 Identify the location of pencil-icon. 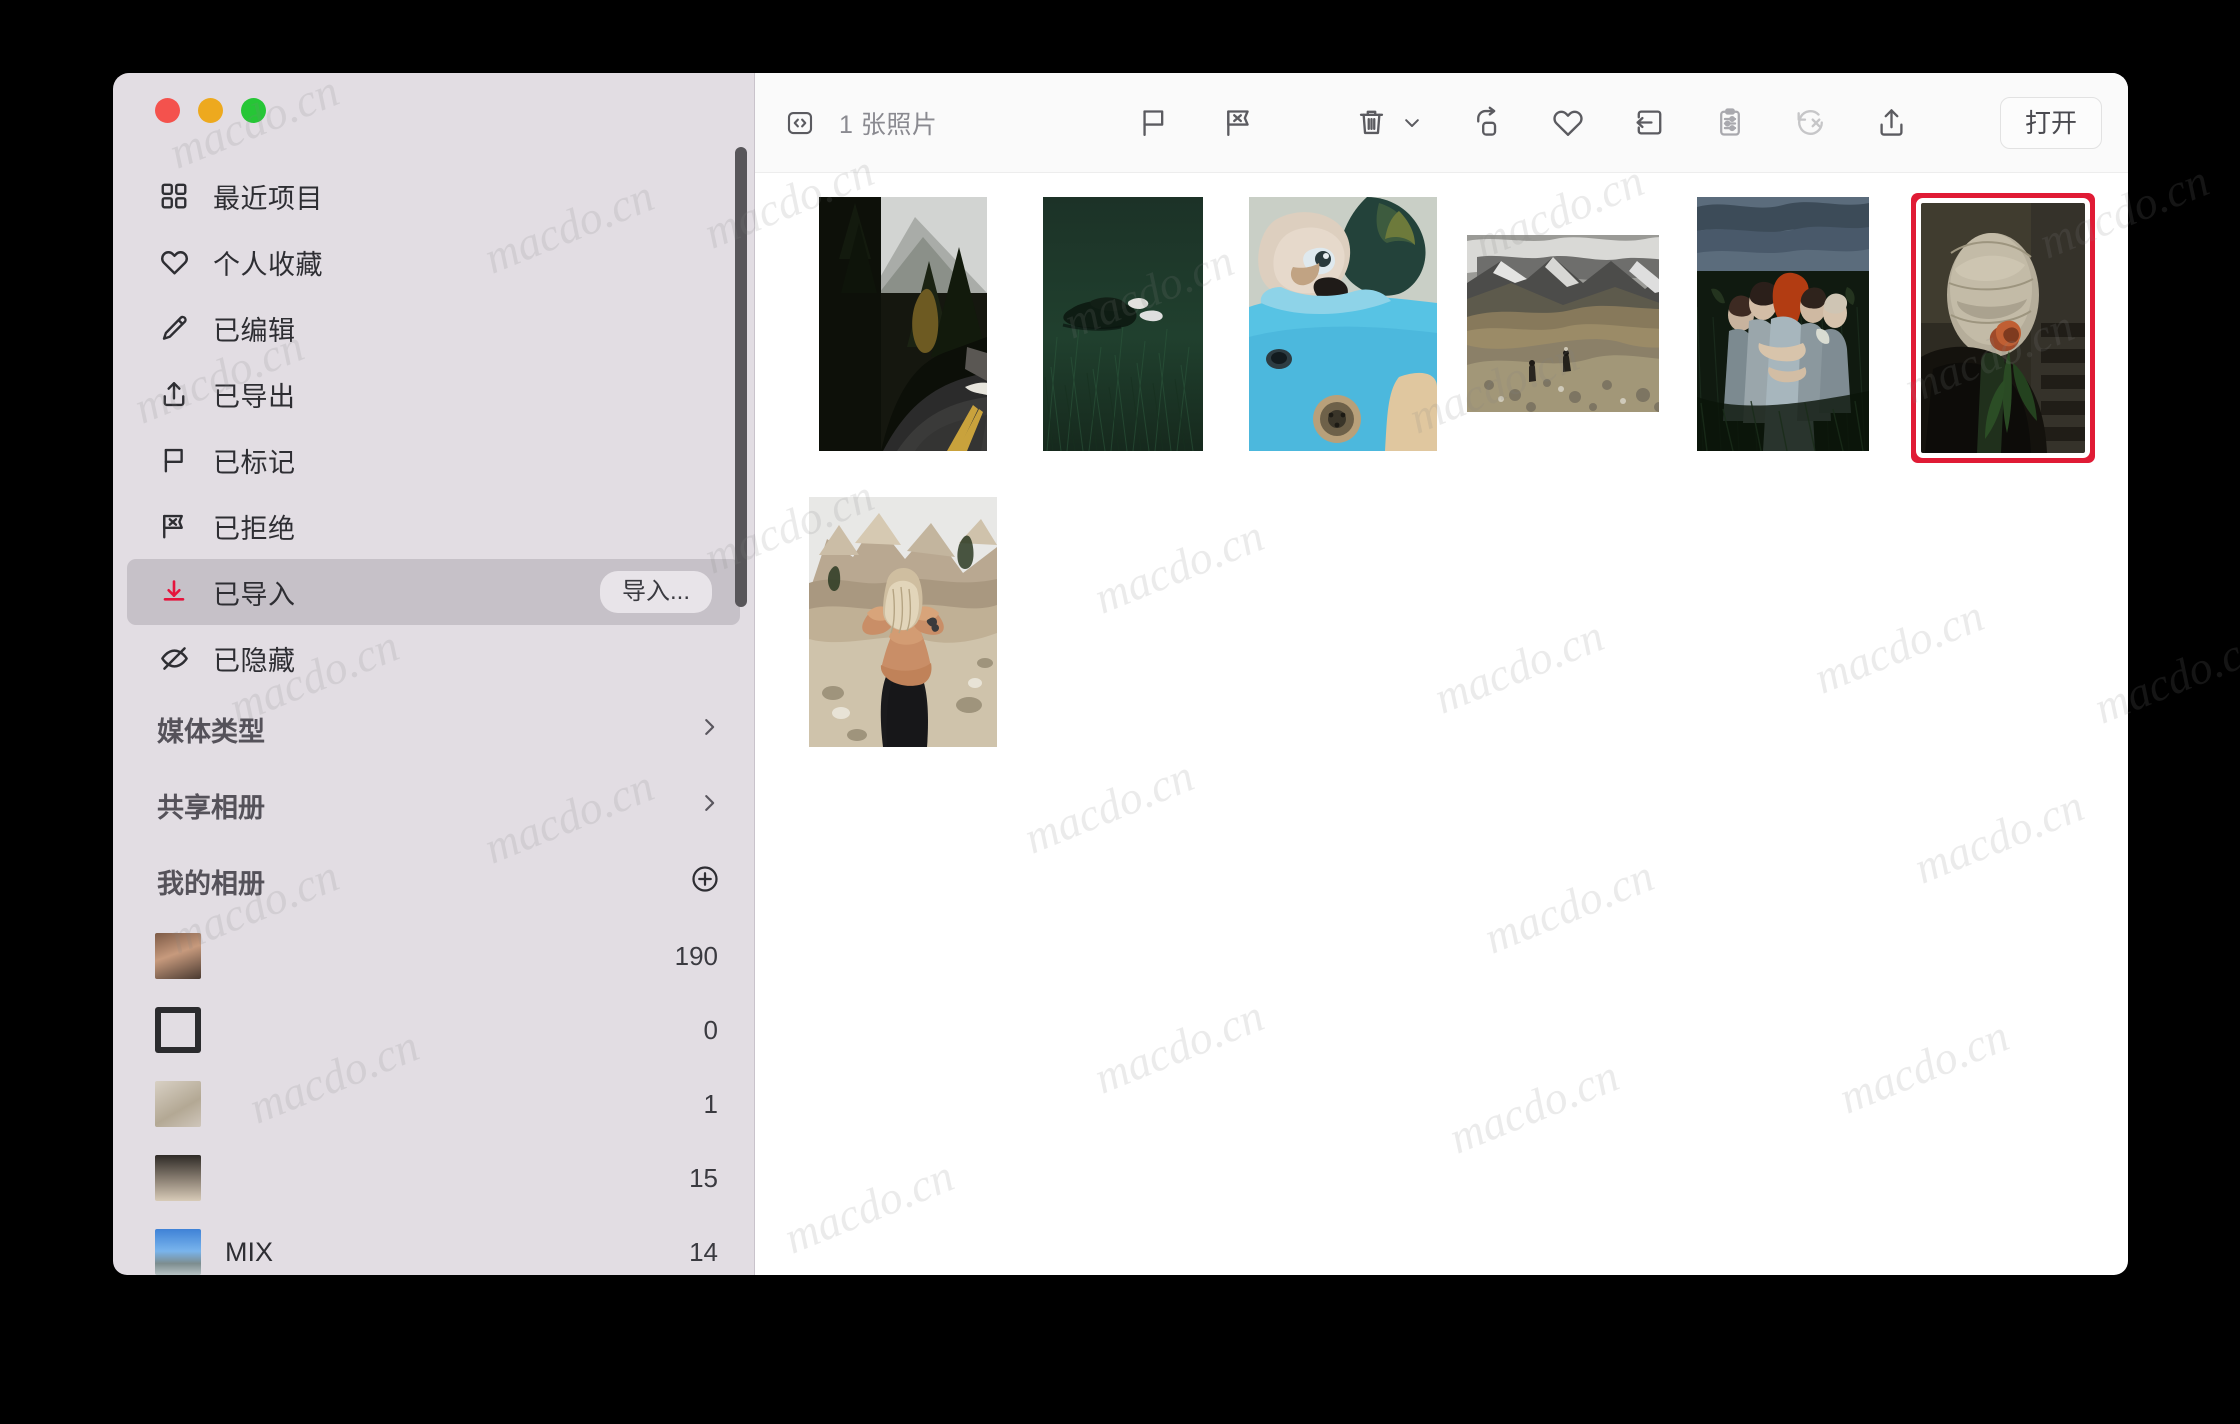
(174, 328).